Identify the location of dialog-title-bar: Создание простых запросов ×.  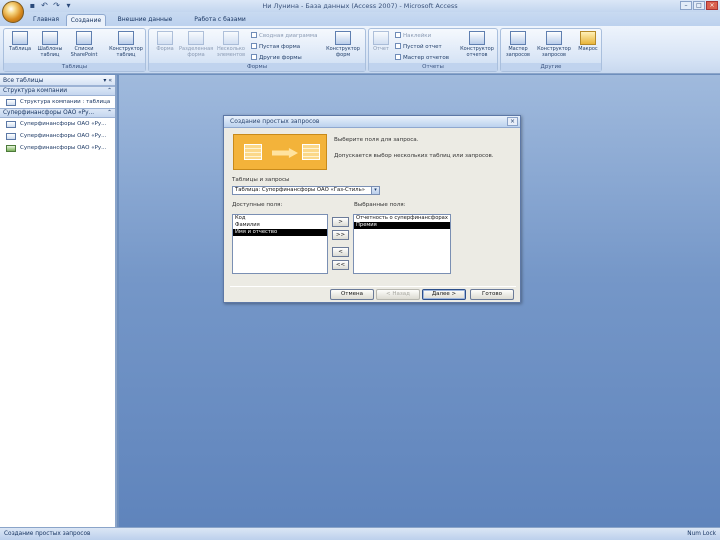
(372, 122).